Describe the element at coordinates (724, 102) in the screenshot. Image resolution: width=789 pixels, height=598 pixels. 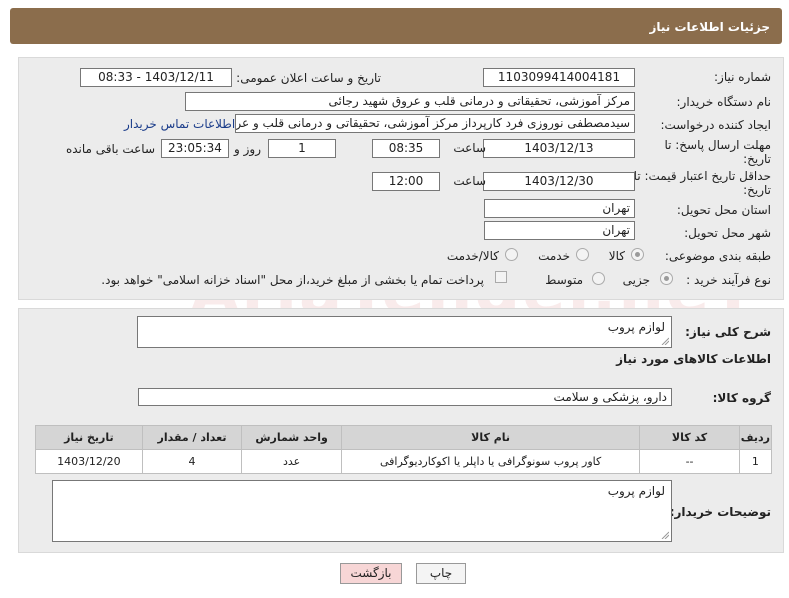
I see `buyer-org-label: نام دستگاه خریدار:` at that location.